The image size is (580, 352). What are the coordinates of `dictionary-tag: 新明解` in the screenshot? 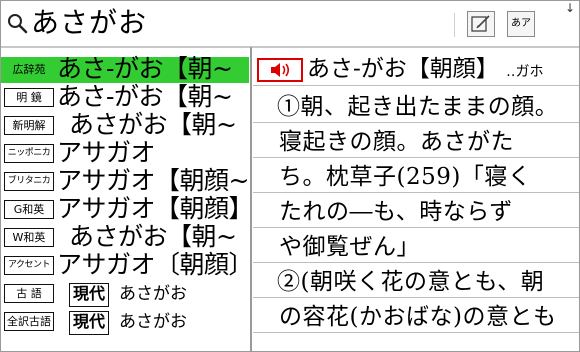 It's located at (29, 125).